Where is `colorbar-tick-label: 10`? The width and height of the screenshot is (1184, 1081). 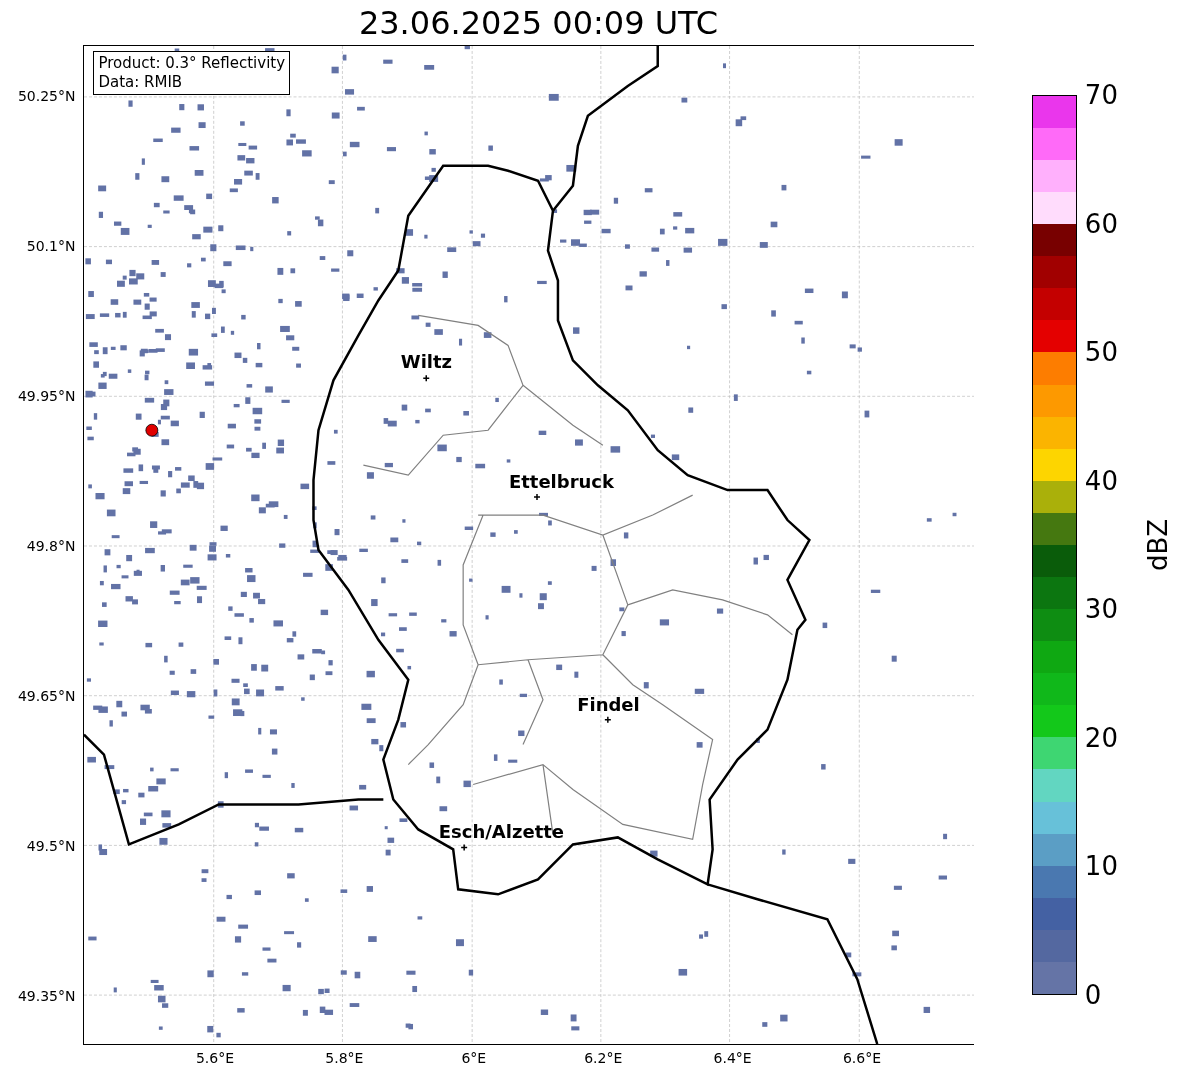 colorbar-tick-label: 10 is located at coordinates (1101, 866).